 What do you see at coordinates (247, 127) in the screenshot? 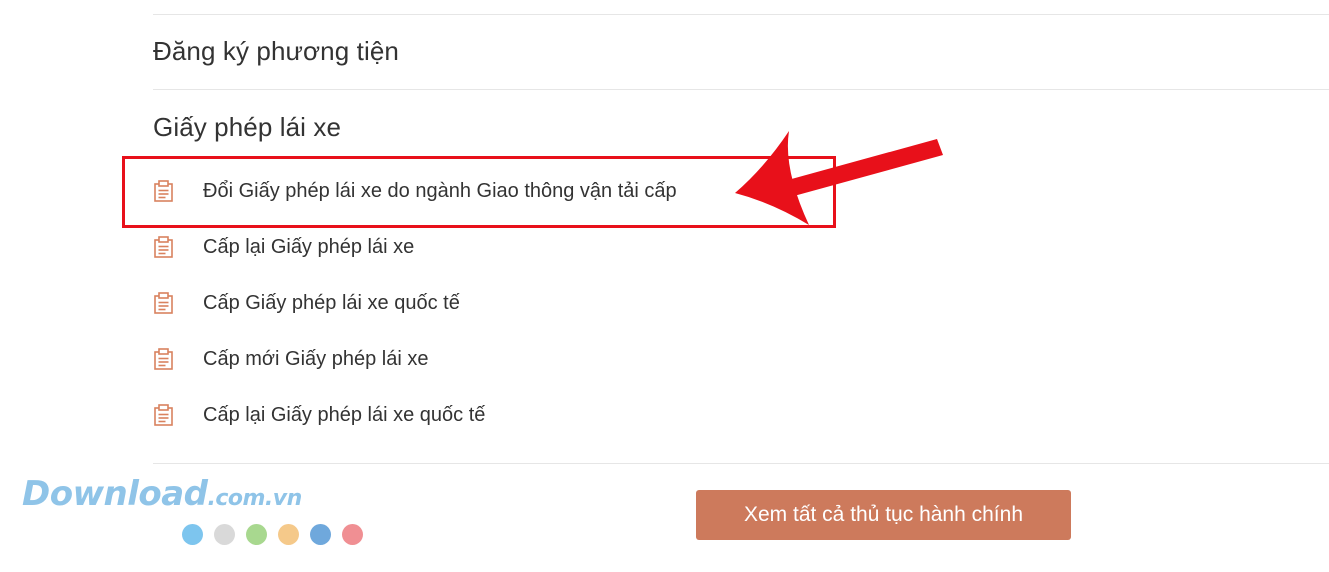
I see `category-heading-driving-license: Giấy phép lái xe` at bounding box center [247, 127].